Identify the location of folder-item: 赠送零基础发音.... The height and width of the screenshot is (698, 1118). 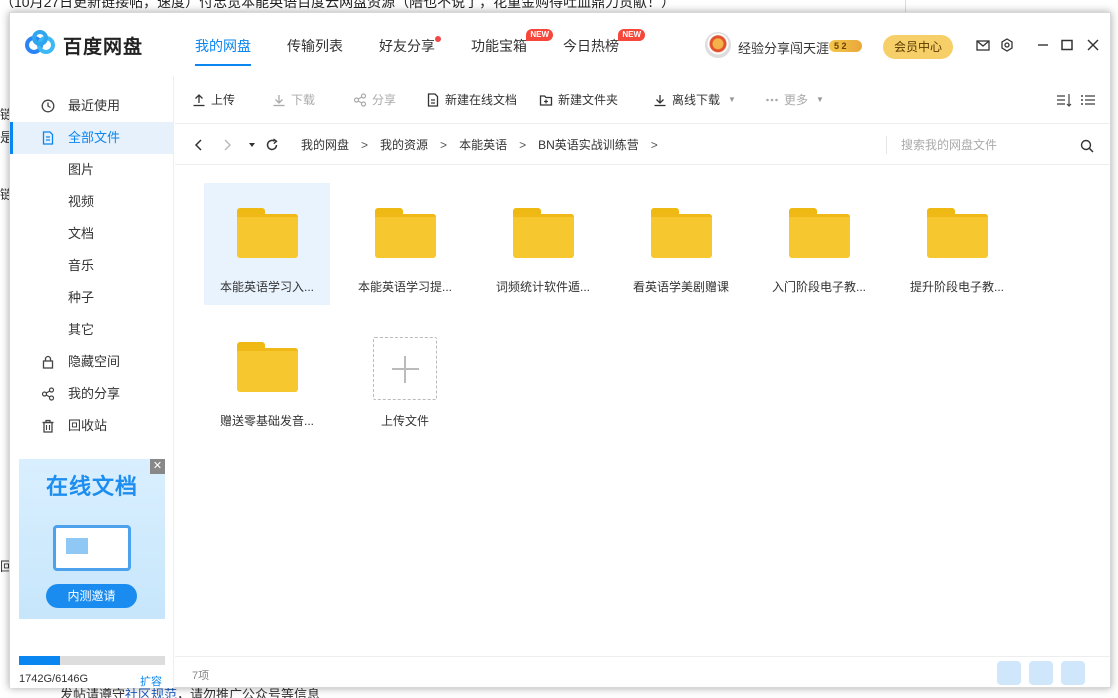
(267, 378).